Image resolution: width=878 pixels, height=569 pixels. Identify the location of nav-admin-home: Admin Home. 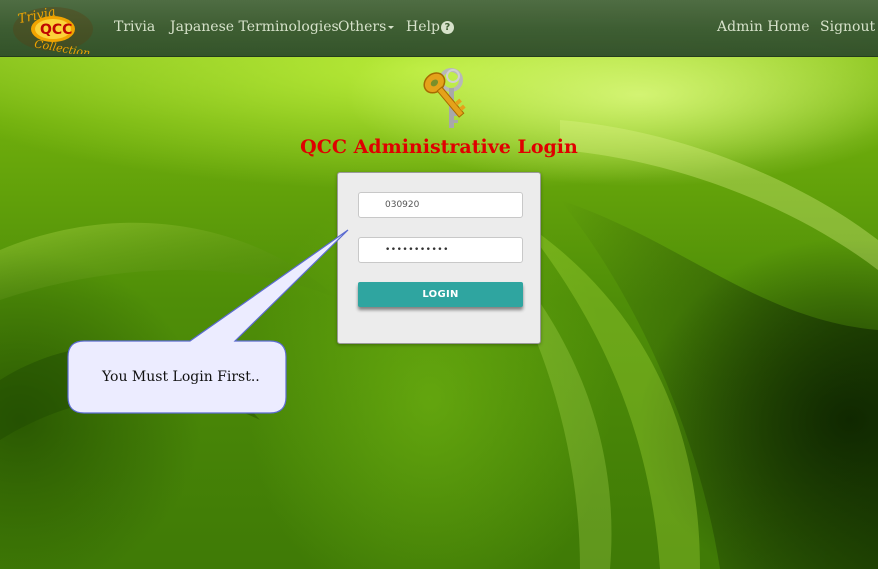
(763, 27).